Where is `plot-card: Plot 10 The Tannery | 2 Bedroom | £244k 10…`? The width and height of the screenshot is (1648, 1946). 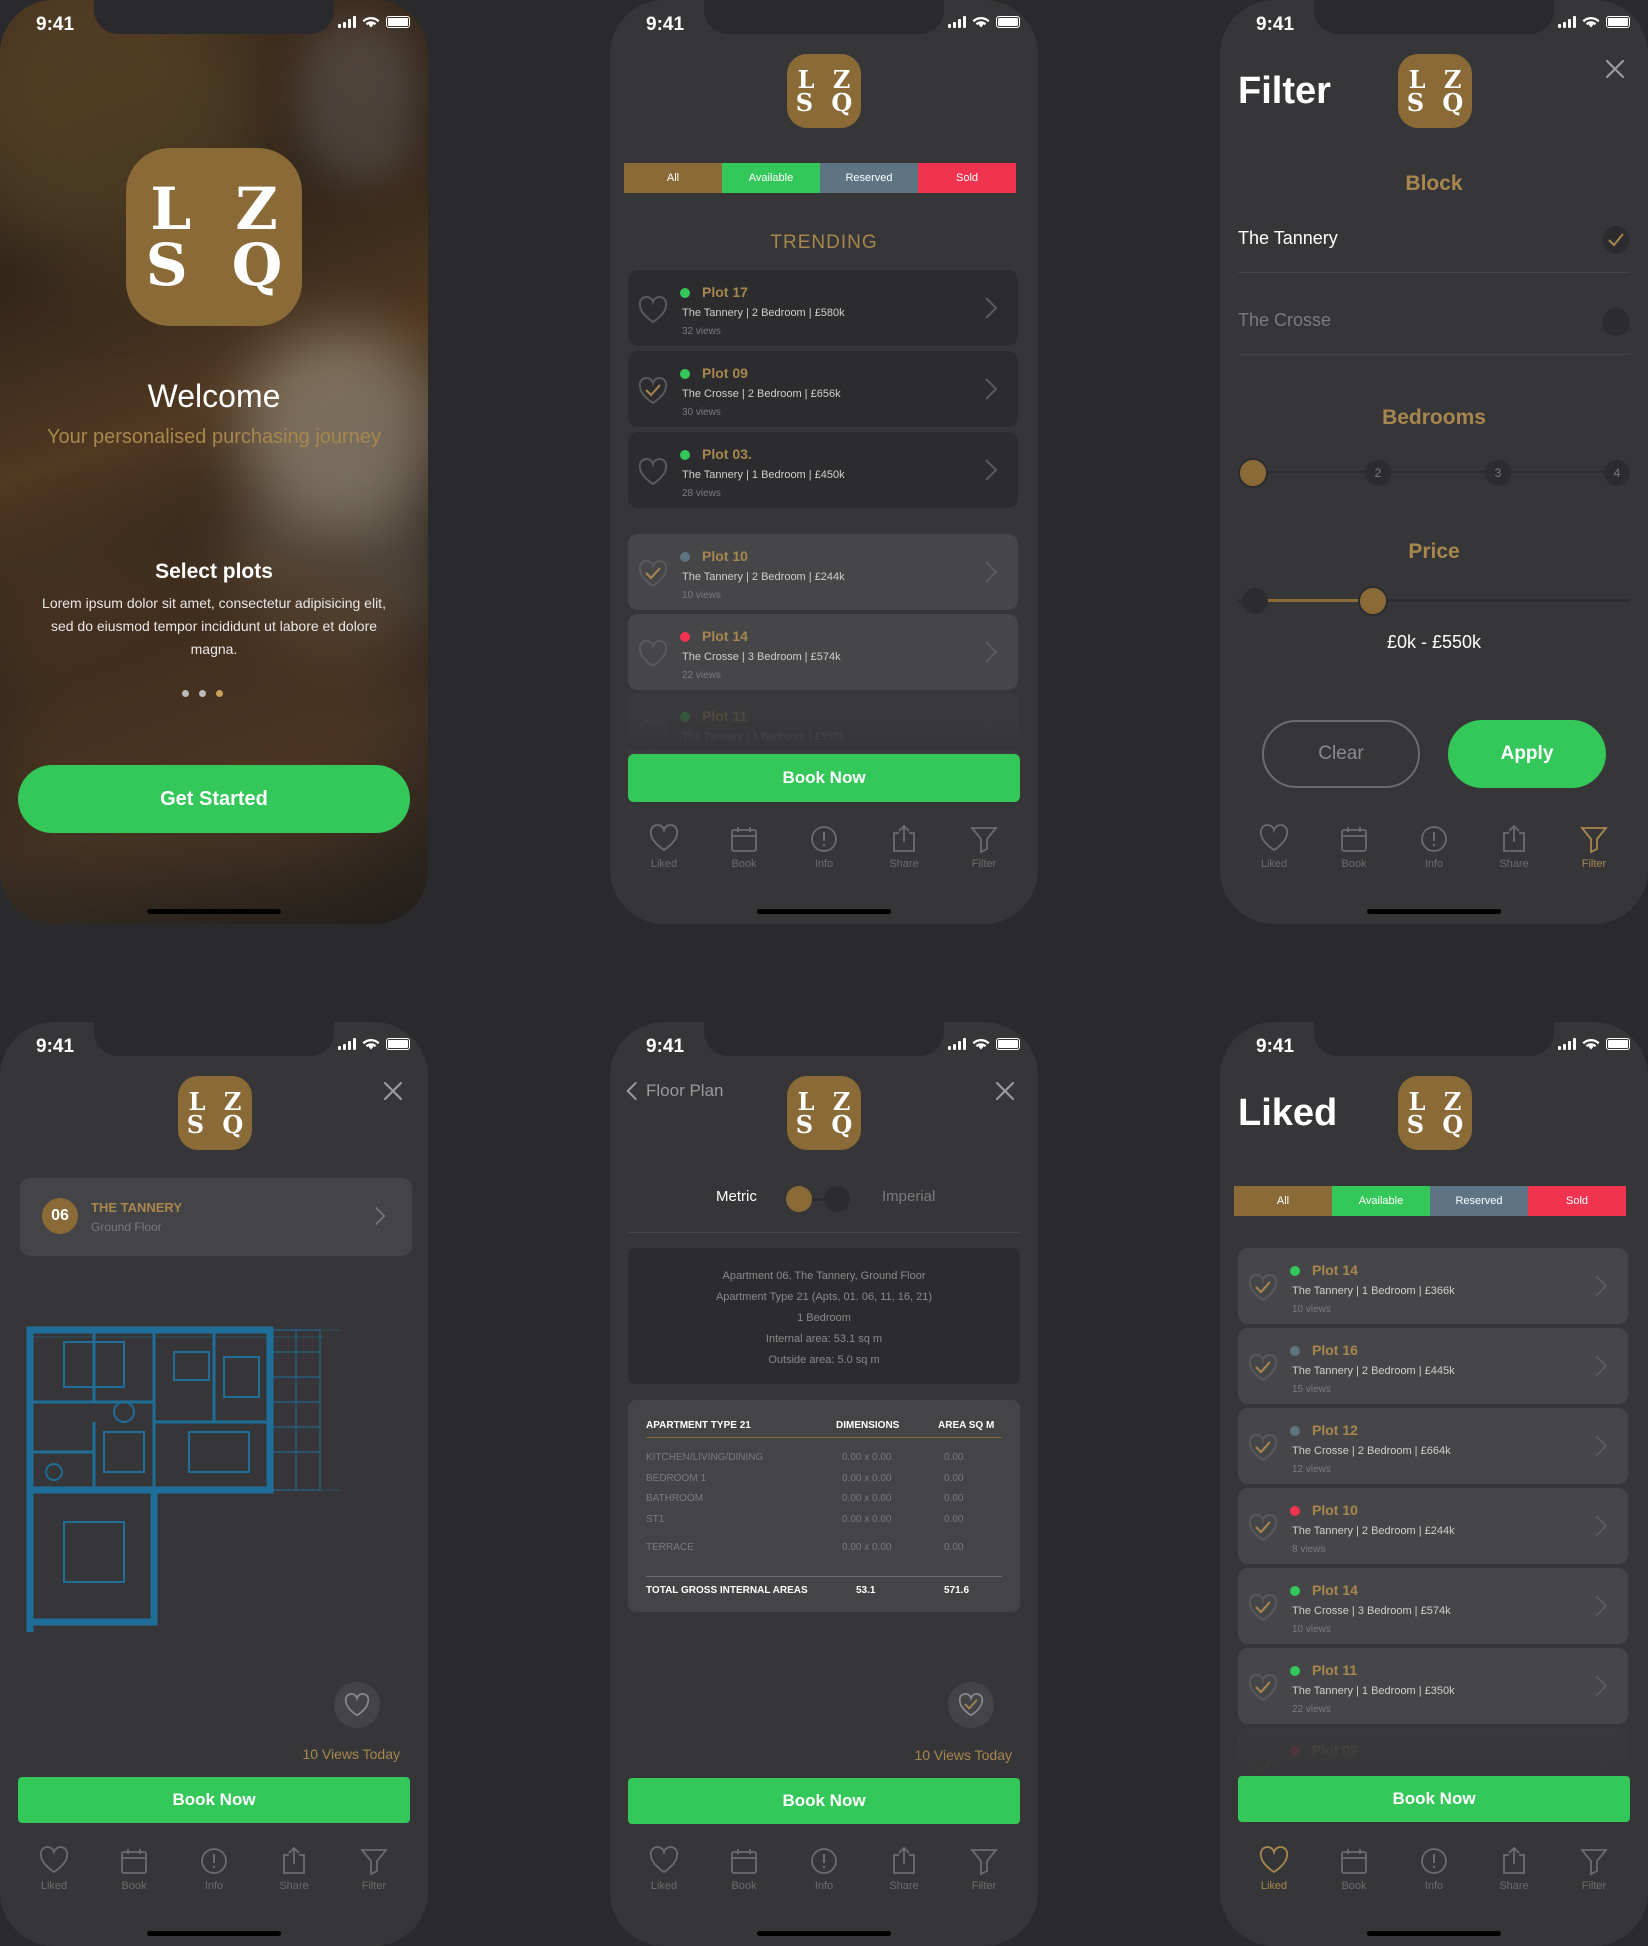 plot-card: Plot 10 The Tannery | 2 Bedroom | £244k 10… is located at coordinates (823, 572).